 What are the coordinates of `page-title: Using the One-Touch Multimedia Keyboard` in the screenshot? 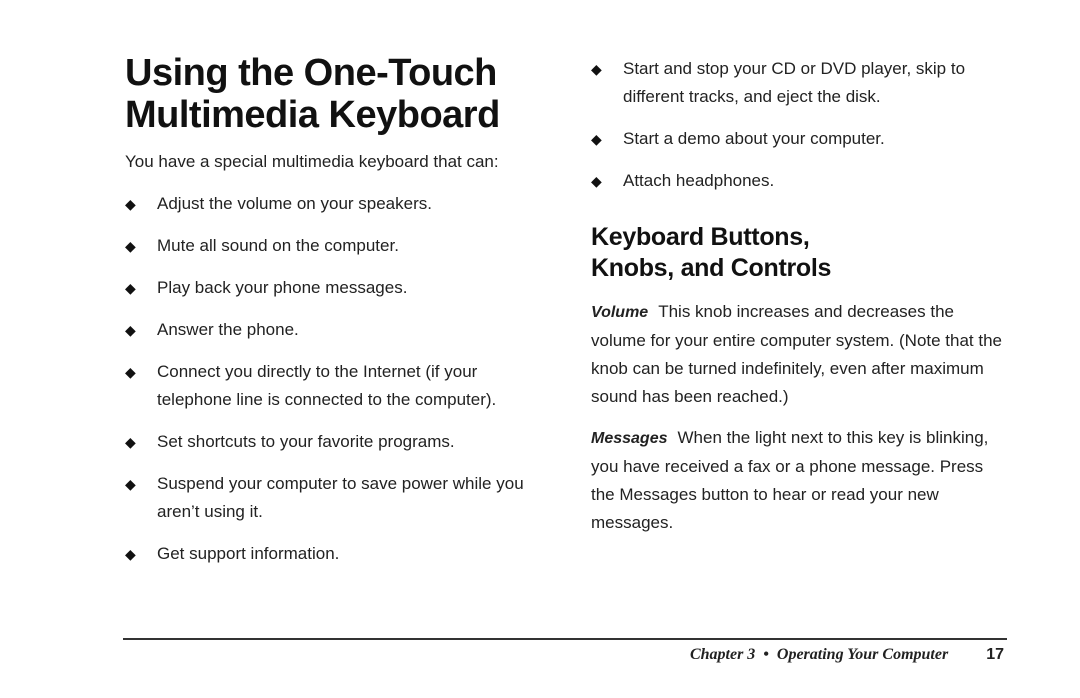 It's located at (312, 94).